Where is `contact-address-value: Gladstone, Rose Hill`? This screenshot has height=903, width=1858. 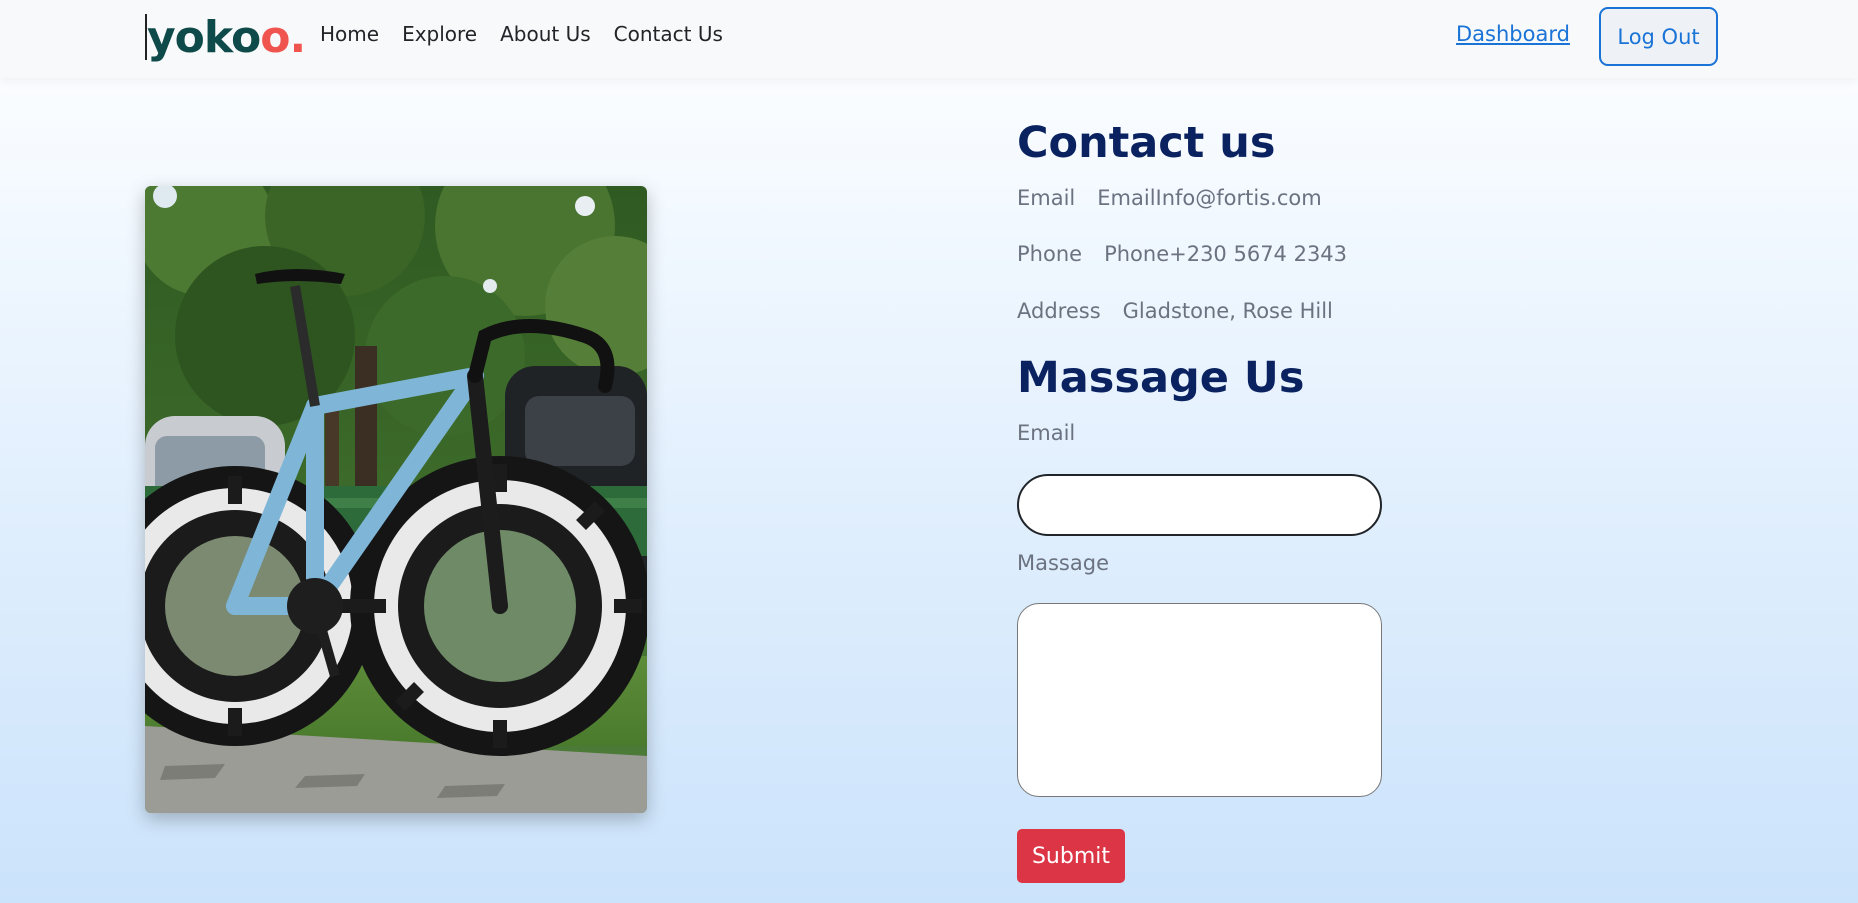
contact-address-value: Gladstone, Rose Hill is located at coordinates (1227, 311).